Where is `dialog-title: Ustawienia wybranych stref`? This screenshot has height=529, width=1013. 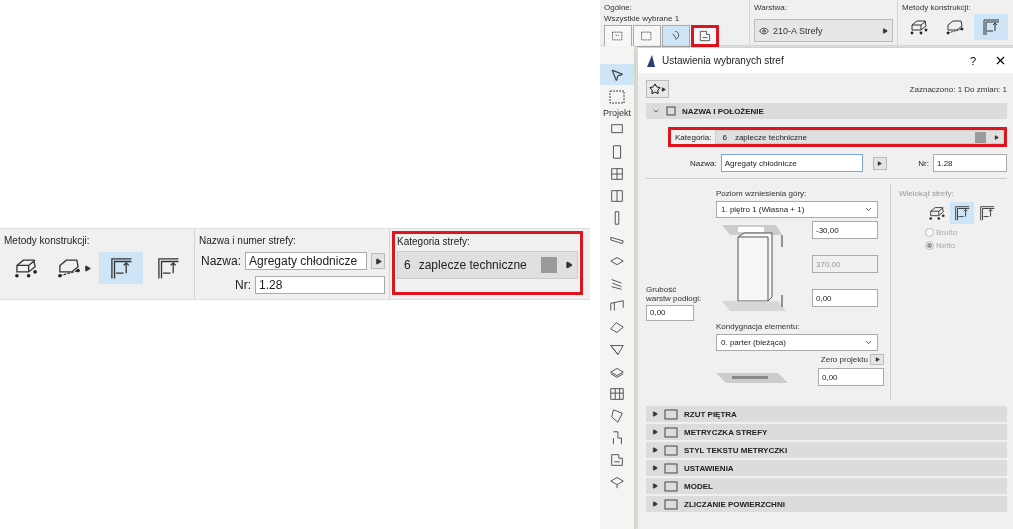
dialog-title: Ustawienia wybranych stref is located at coordinates (723, 60).